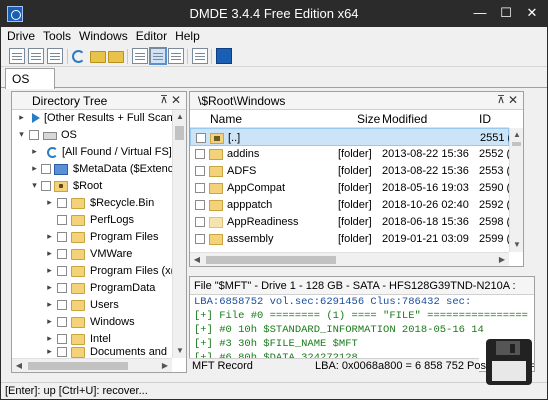  Describe the element at coordinates (224, 56) in the screenshot. I see `dmde-icon` at that location.